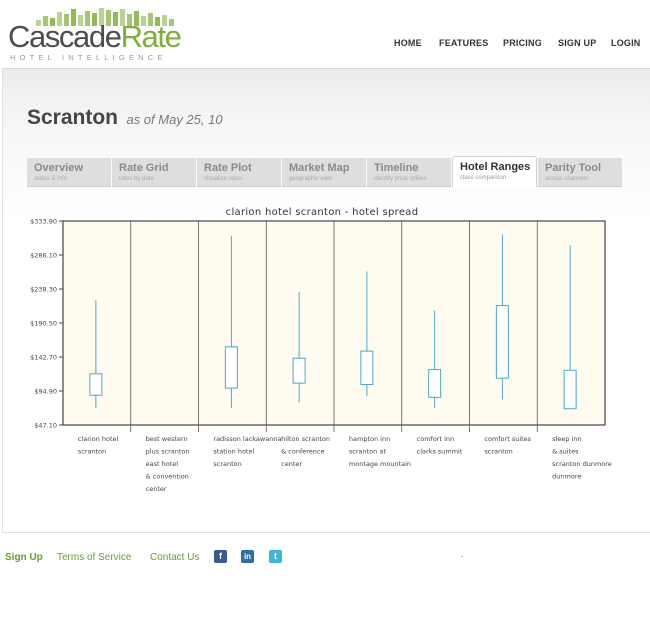  What do you see at coordinates (43, 290) in the screenshot?
I see `y-tick-label: $238.30` at bounding box center [43, 290].